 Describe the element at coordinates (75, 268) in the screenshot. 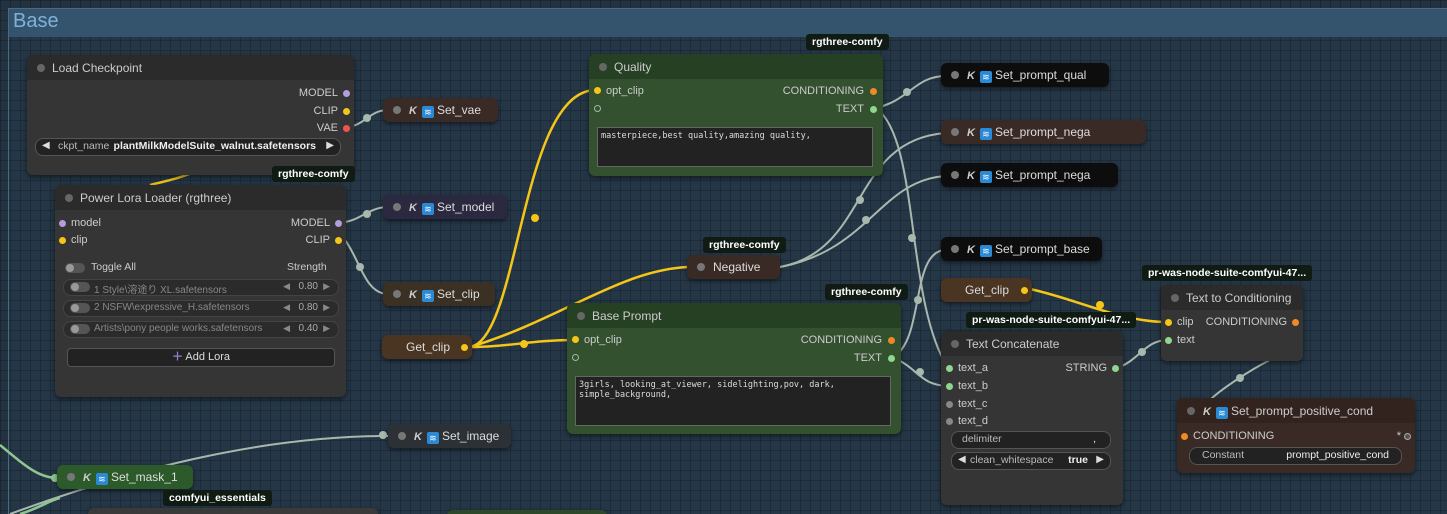

I see `toggle-all-switch` at that location.